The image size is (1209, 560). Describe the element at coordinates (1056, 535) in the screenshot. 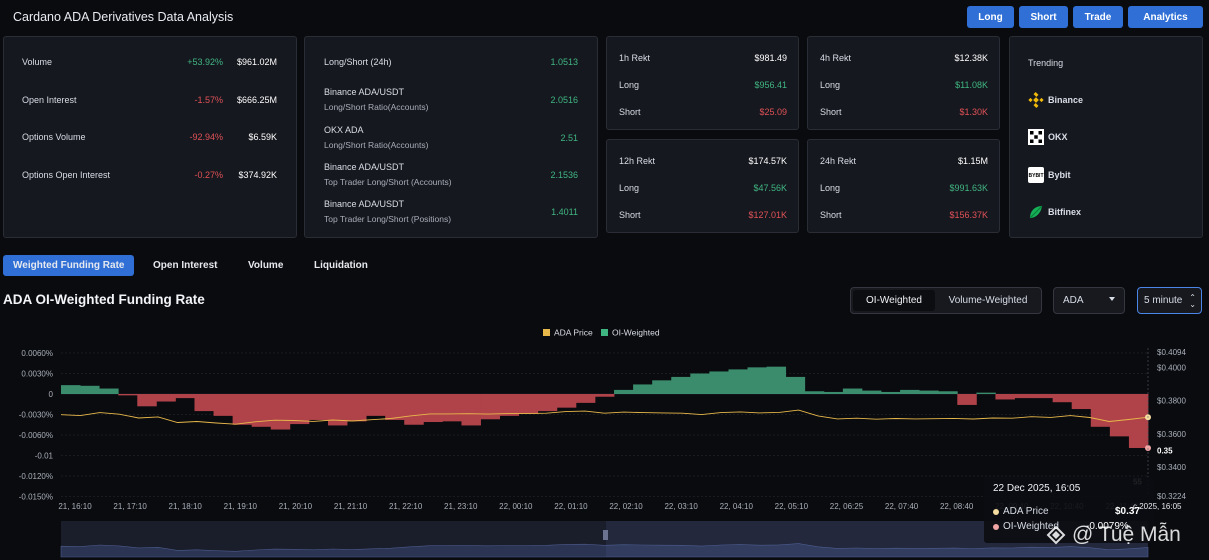

I see `watermark-logo-icon` at that location.